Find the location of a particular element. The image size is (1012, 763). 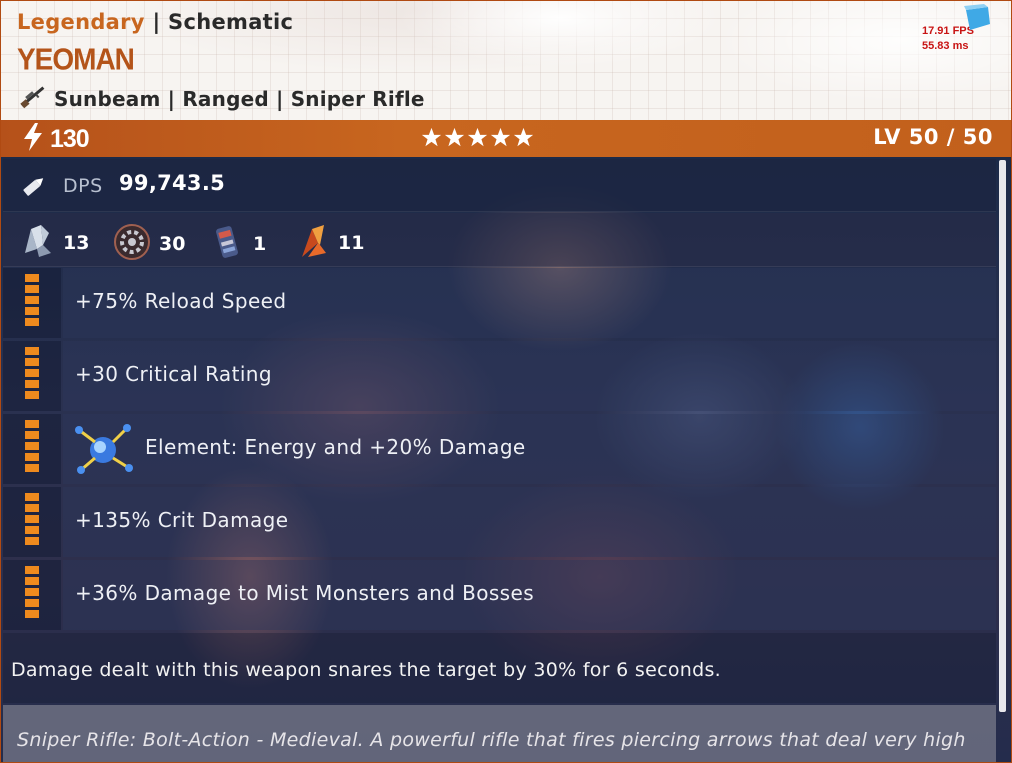

perk-panel: +135% Crit Damage is located at coordinates (529, 522).